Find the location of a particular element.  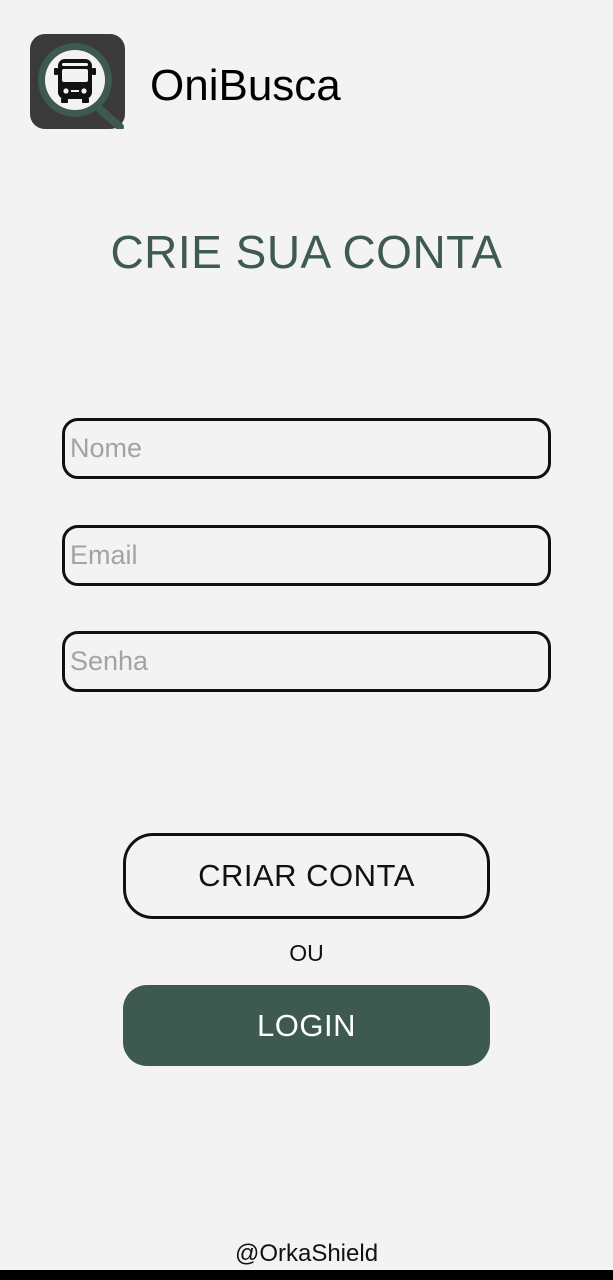

app-name: OniBusca is located at coordinates (245, 85).